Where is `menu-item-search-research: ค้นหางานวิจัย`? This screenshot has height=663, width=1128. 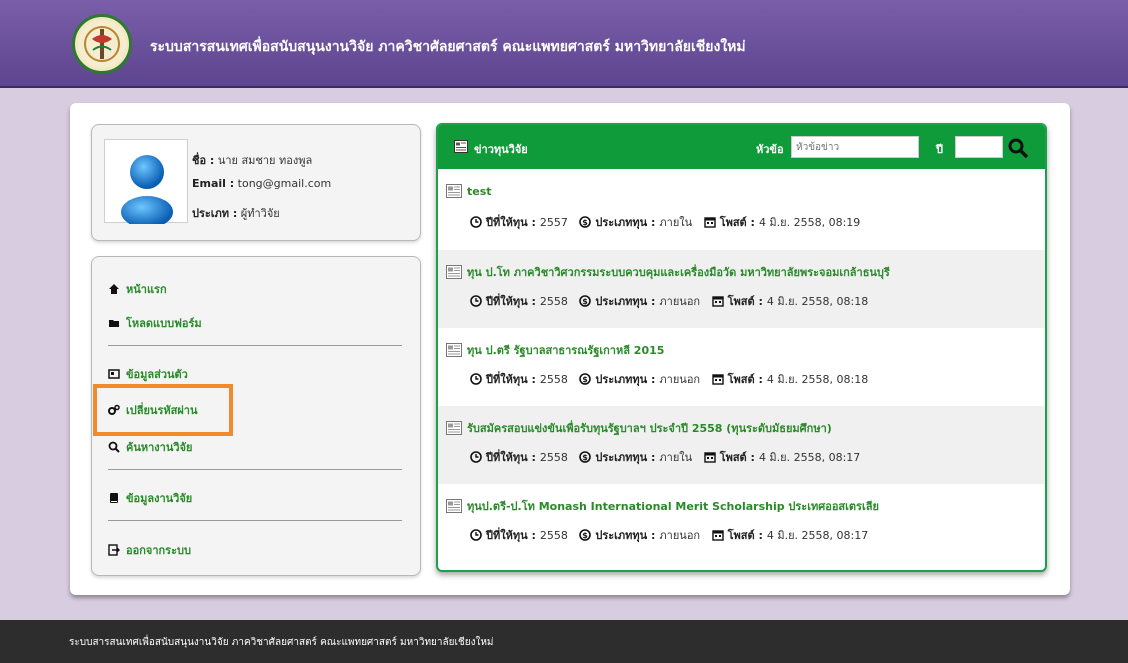
menu-item-search-research: ค้นหางานวิจัย is located at coordinates (150, 447).